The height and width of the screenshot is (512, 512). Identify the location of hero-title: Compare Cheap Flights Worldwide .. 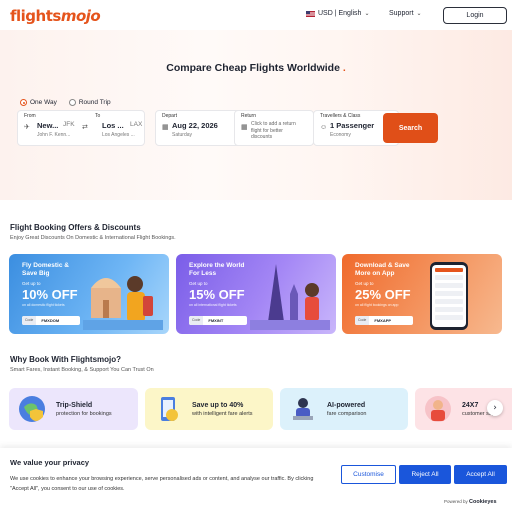
(256, 68).